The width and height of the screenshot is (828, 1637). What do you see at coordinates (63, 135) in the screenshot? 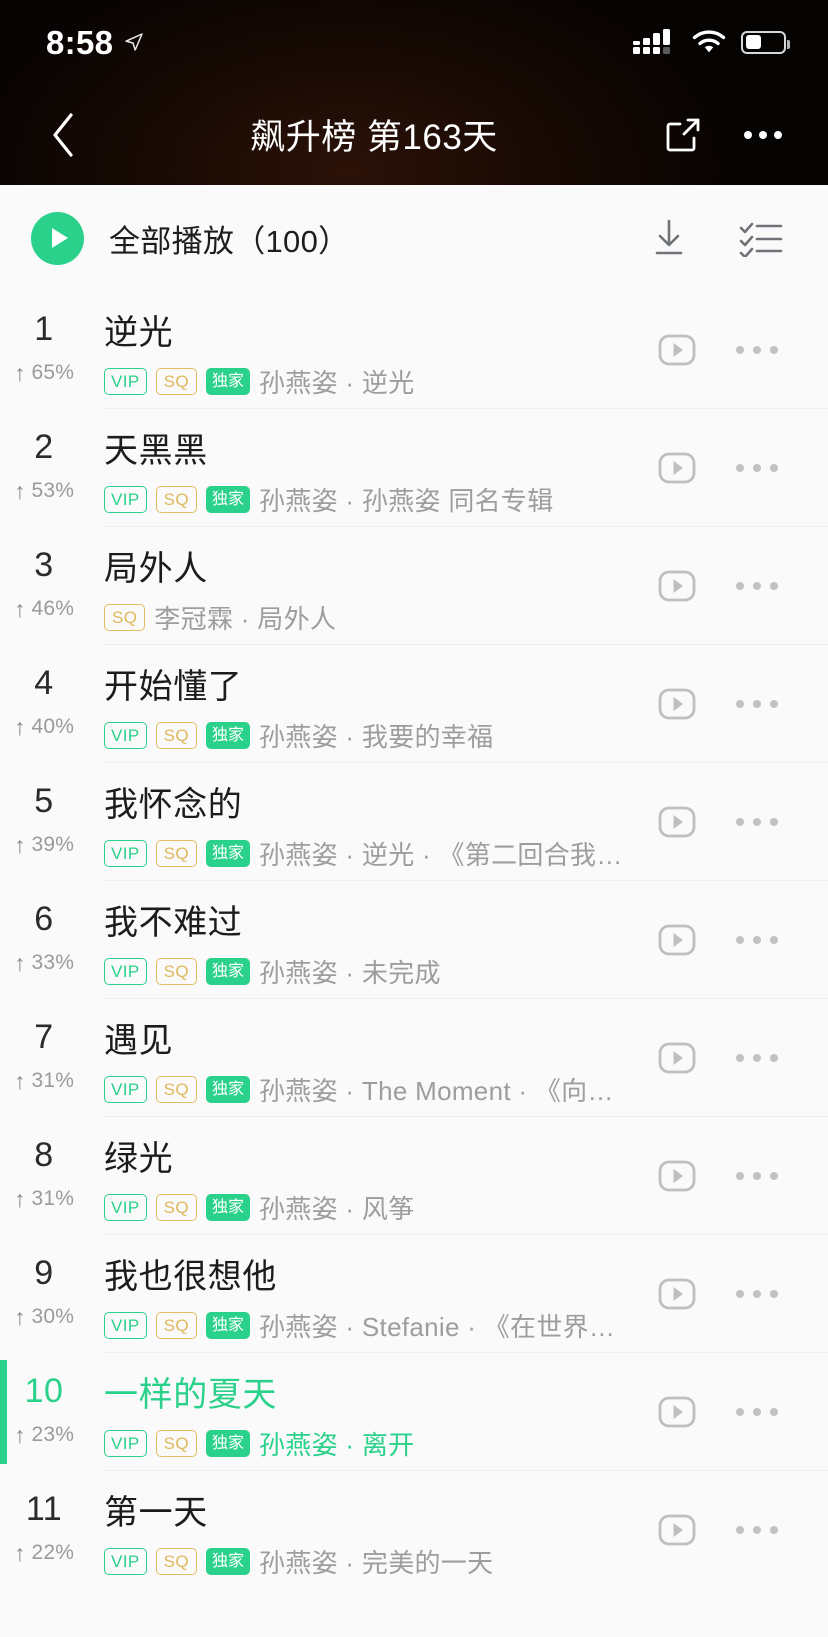
I see `back-button` at bounding box center [63, 135].